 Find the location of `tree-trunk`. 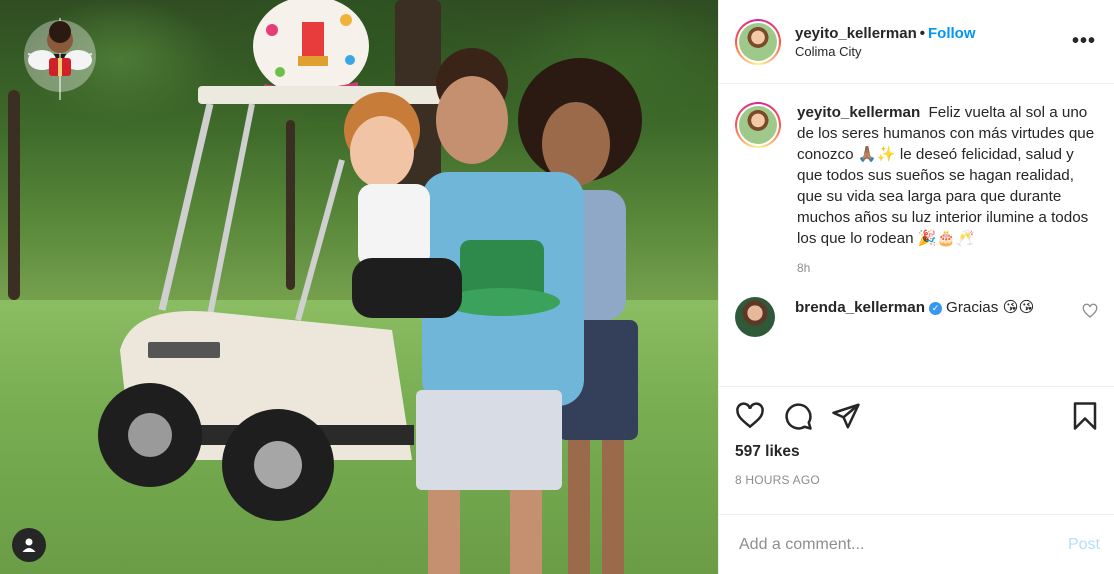

tree-trunk is located at coordinates (14, 195).